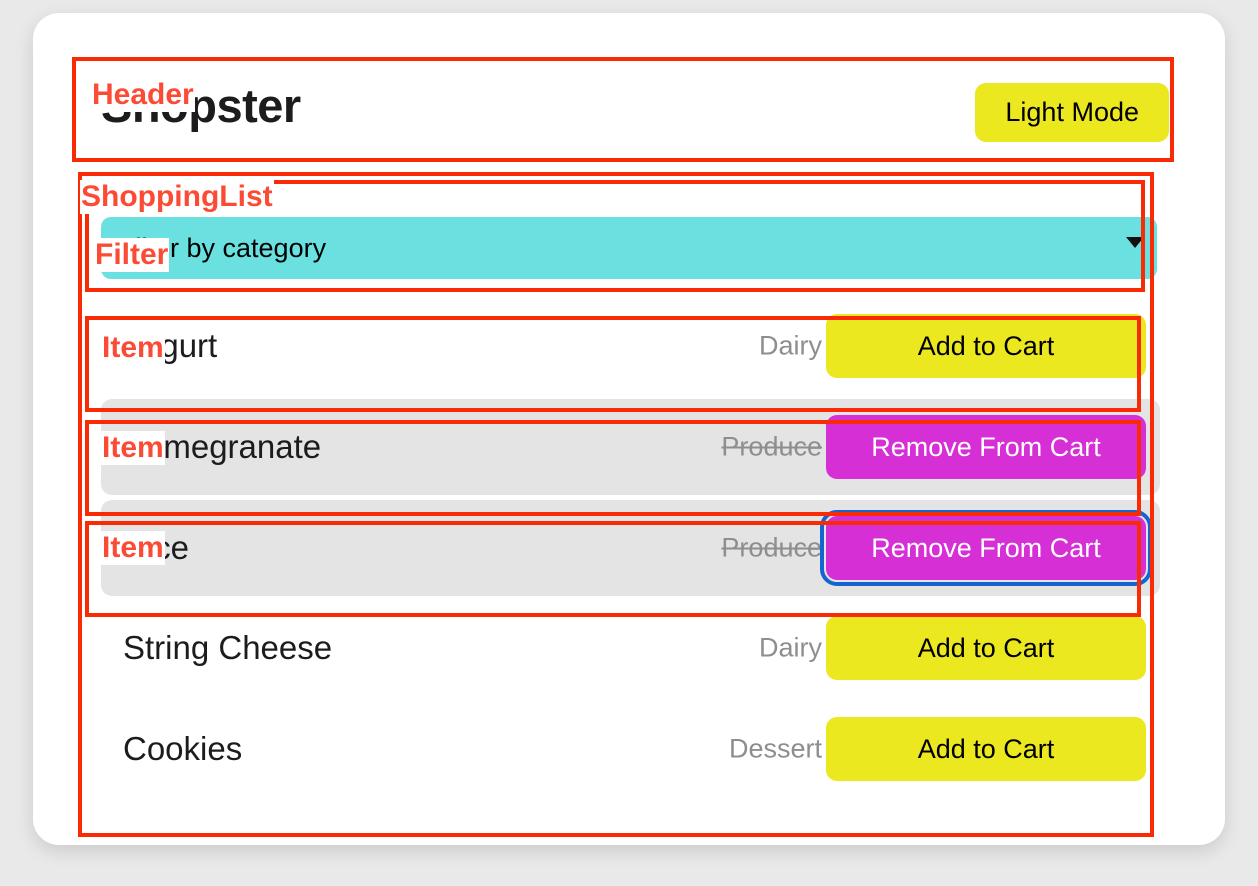 The height and width of the screenshot is (886, 1258). Describe the element at coordinates (629, 110) in the screenshot. I see `header: Shopster Light Mode` at that location.